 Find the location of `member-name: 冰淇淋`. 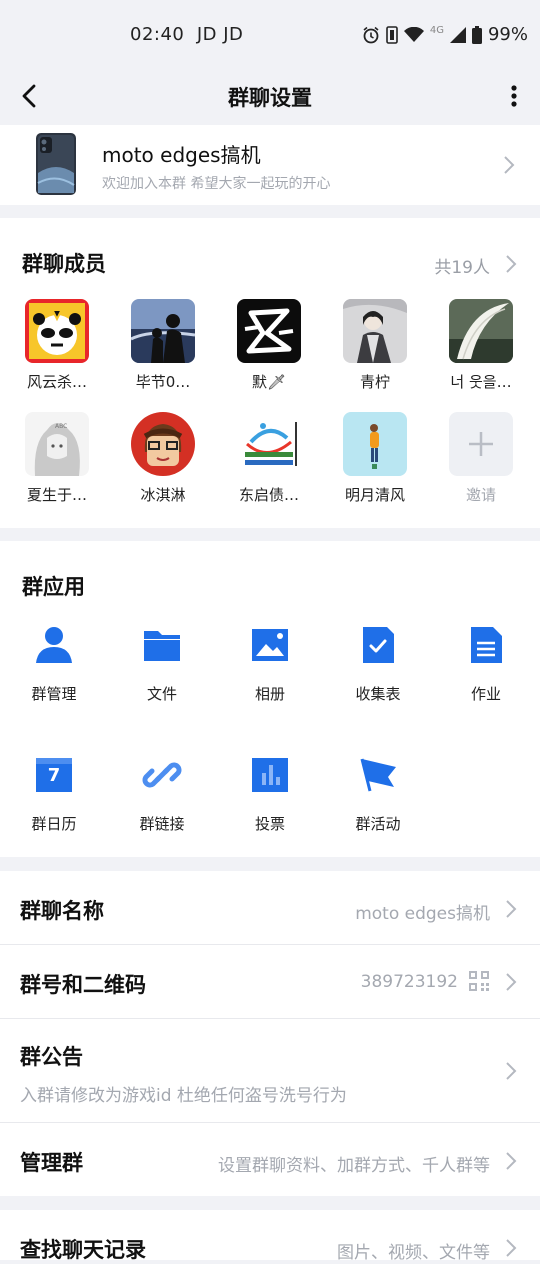

member-name: 冰淇淋 is located at coordinates (163, 495).